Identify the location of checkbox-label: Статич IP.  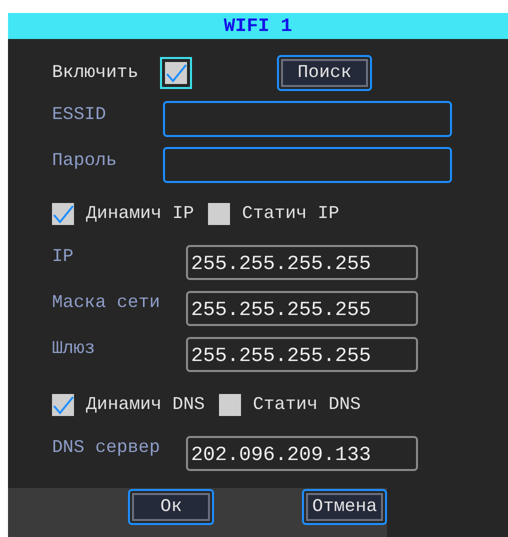
(291, 214).